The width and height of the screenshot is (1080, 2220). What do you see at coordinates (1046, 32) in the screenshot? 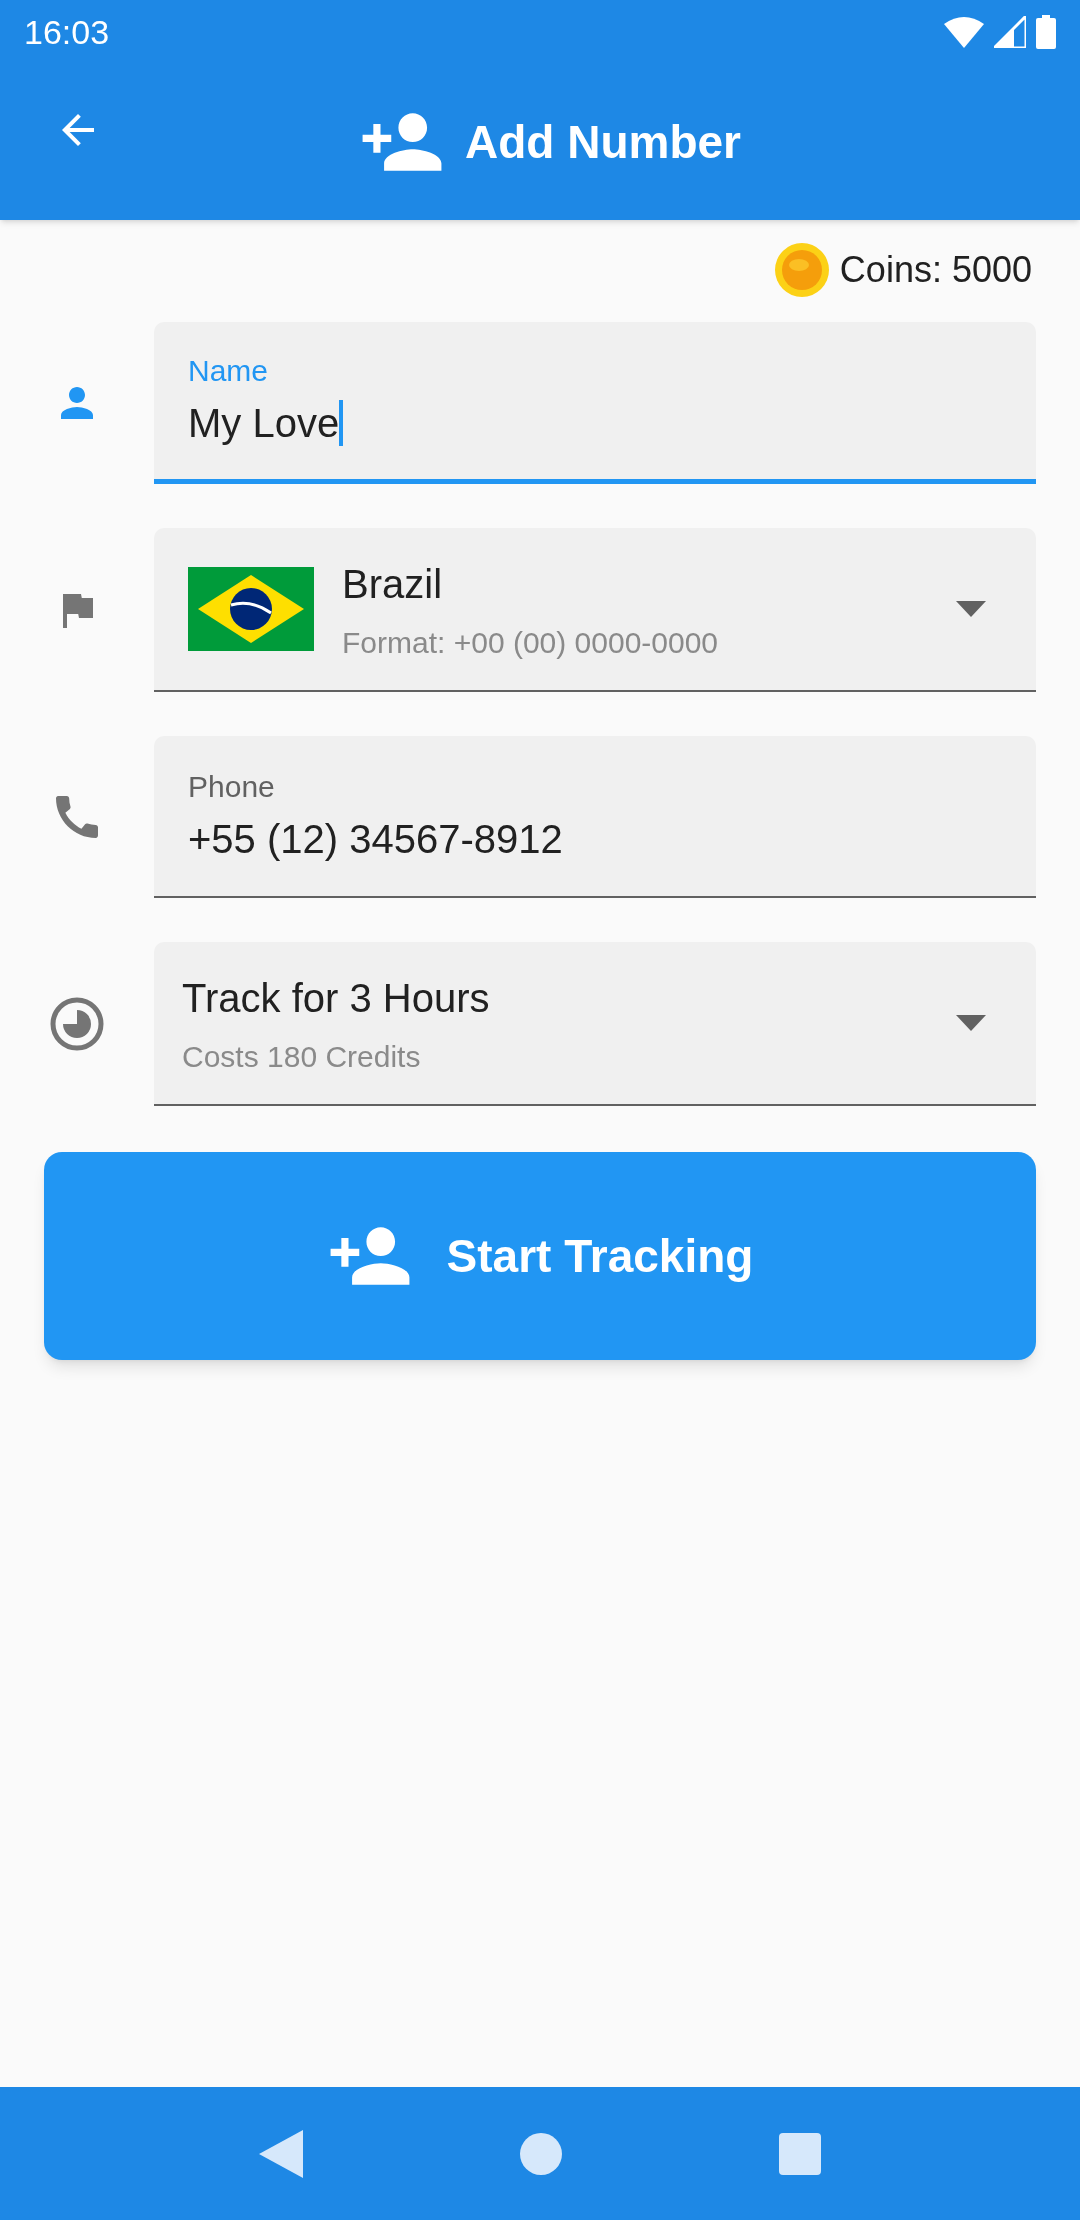
I see `battery-icon` at bounding box center [1046, 32].